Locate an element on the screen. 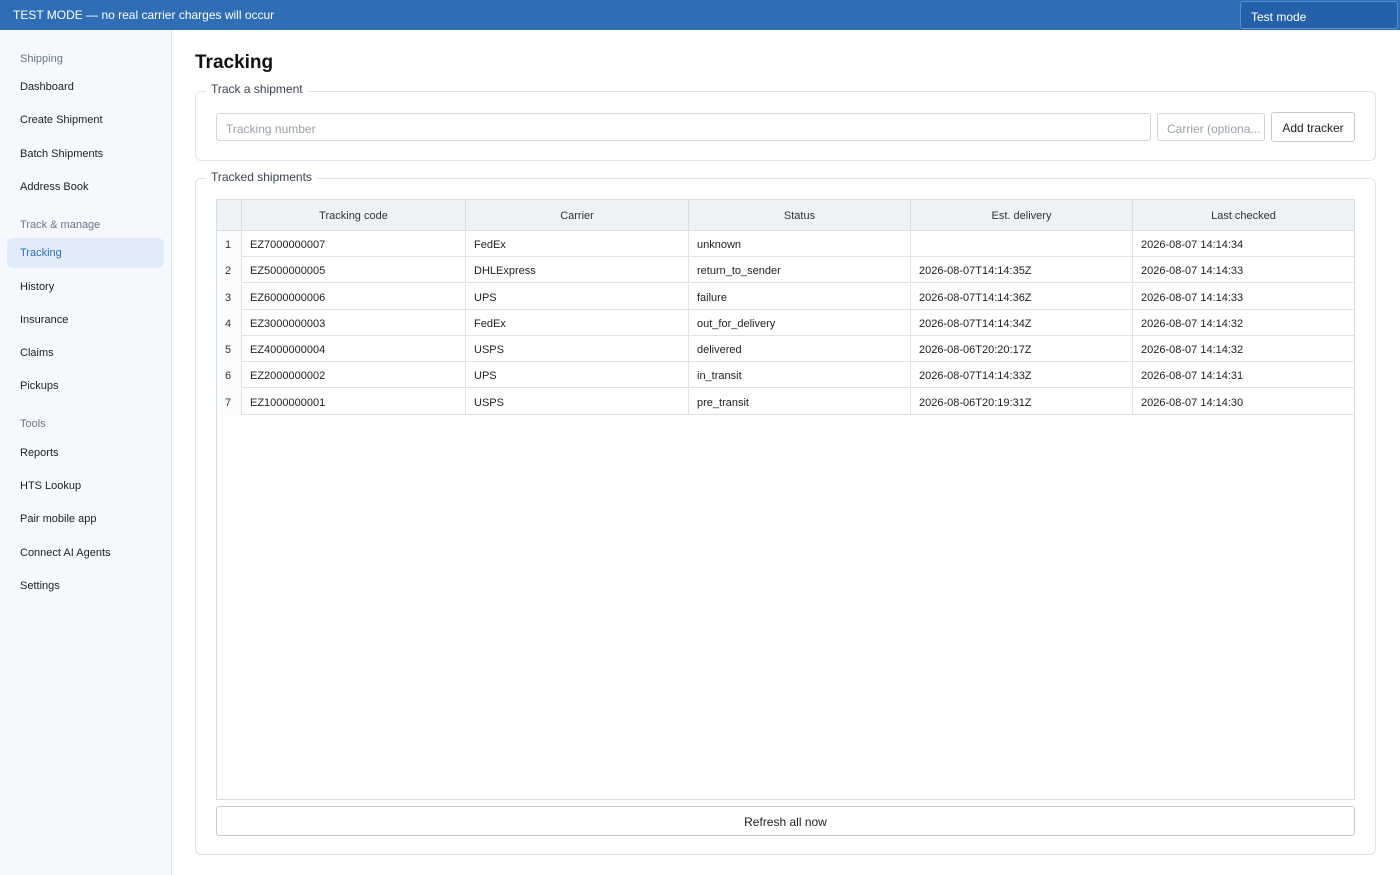 The height and width of the screenshot is (875, 1400). row-number: 4 is located at coordinates (229, 323).